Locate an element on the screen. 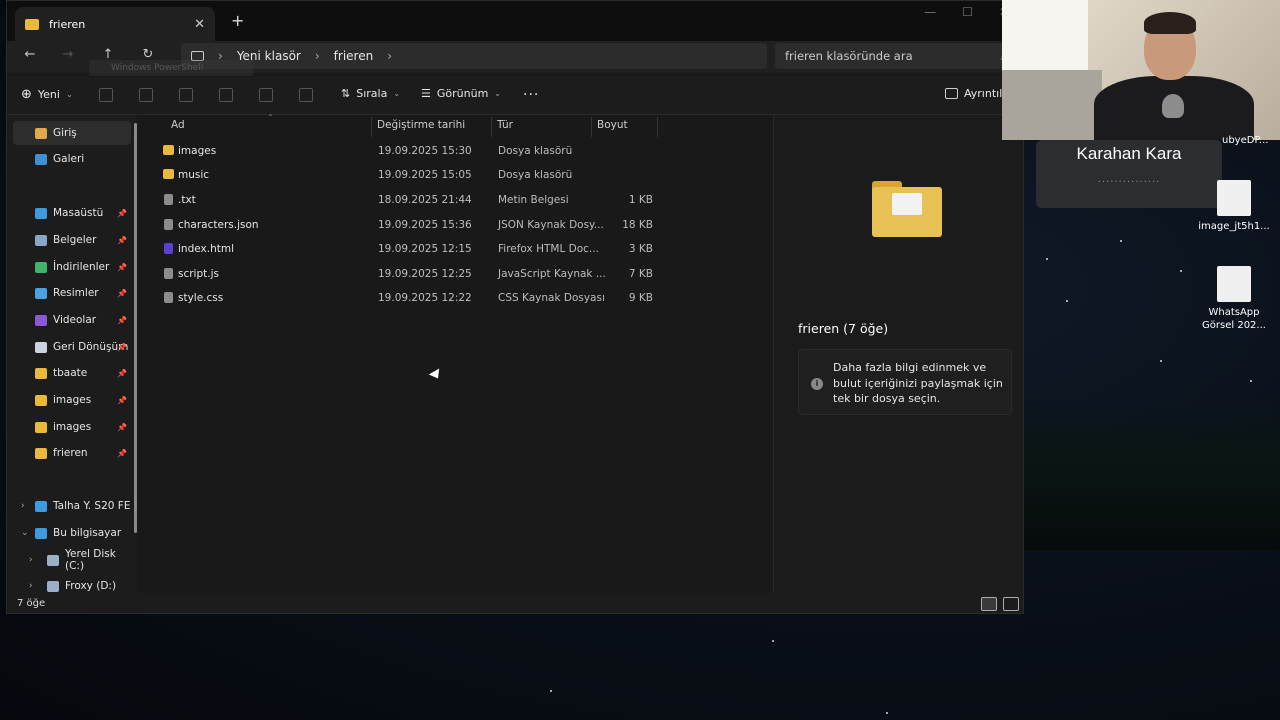 The image size is (1280, 720). breadcrumb-item: frieren is located at coordinates (354, 56).